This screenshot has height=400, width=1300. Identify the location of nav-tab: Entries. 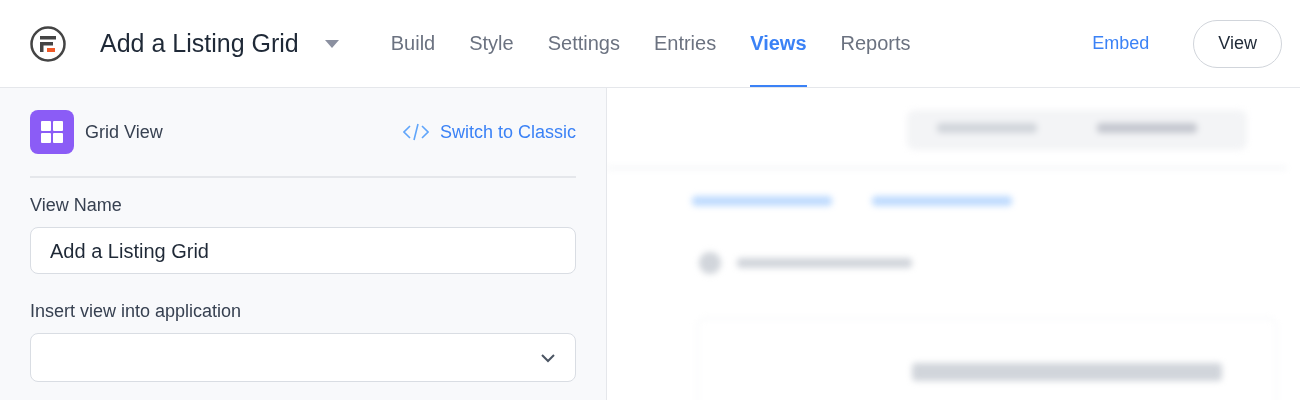
(685, 43).